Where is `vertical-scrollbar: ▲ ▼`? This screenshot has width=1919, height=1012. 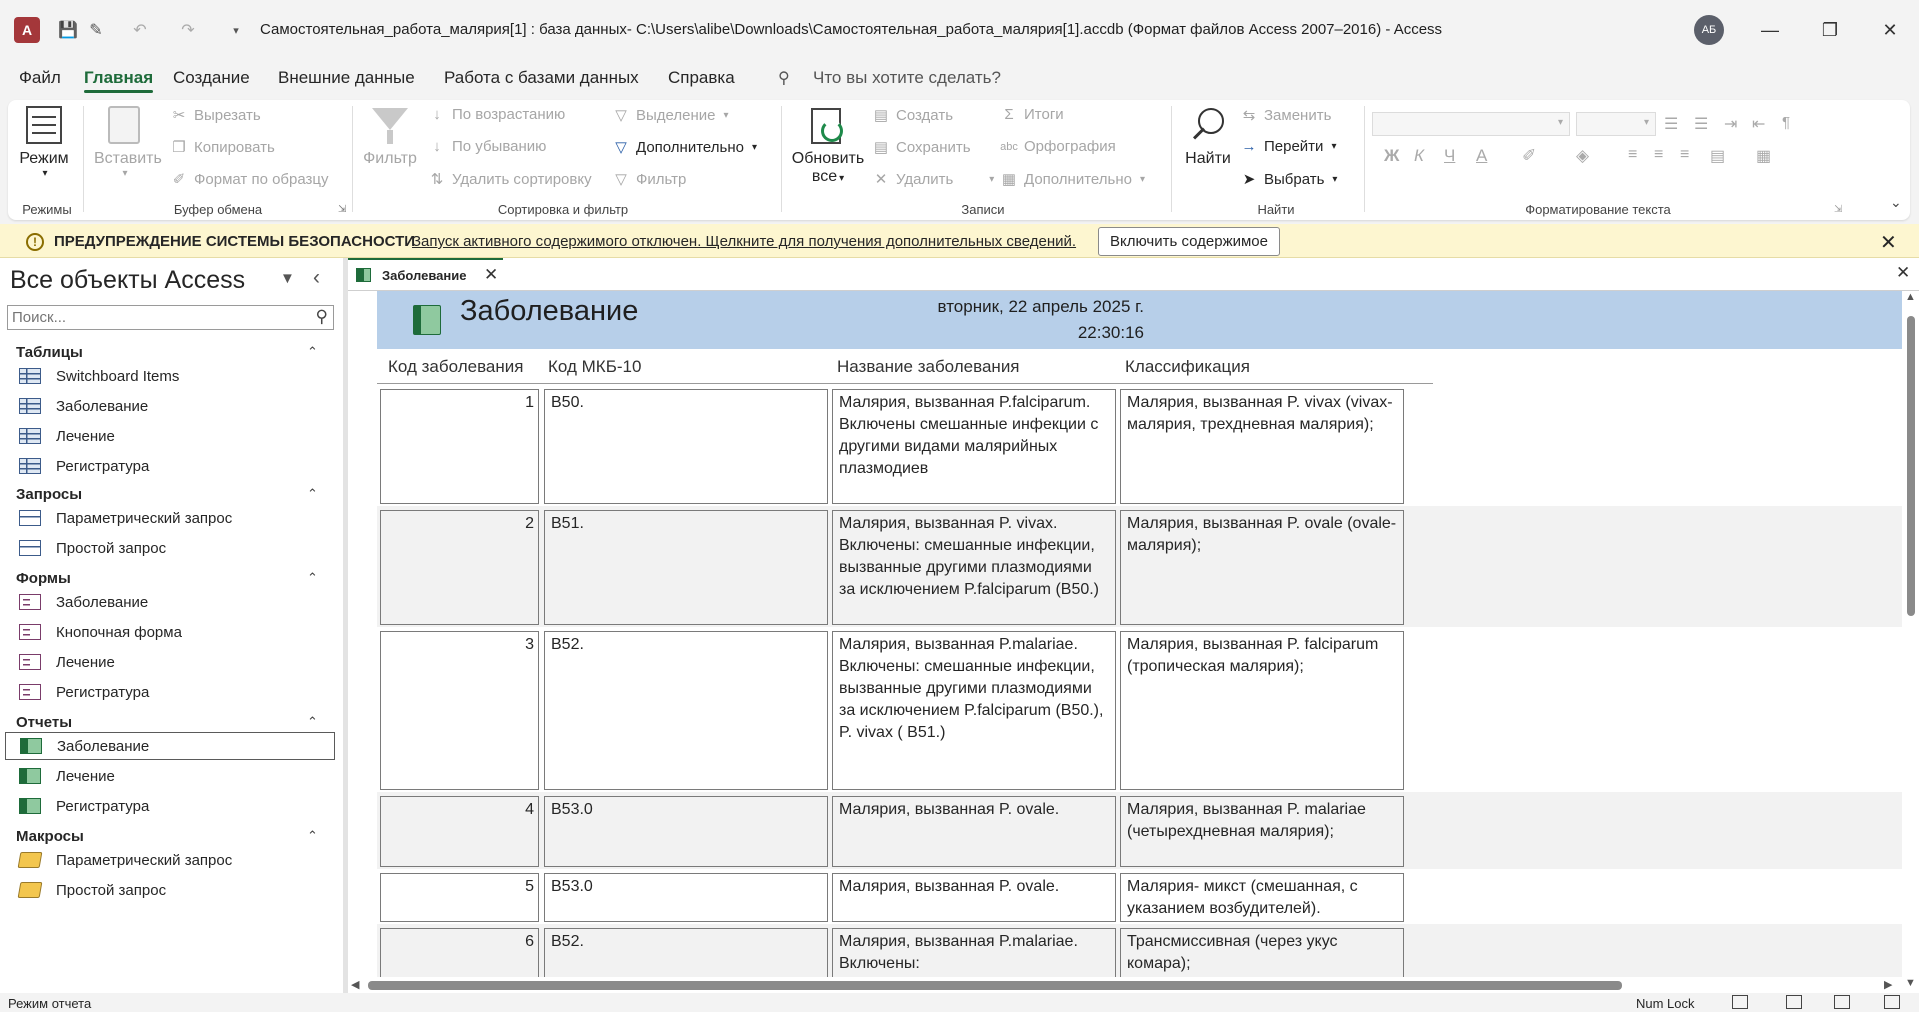 vertical-scrollbar: ▲ ▼ is located at coordinates (1910, 642).